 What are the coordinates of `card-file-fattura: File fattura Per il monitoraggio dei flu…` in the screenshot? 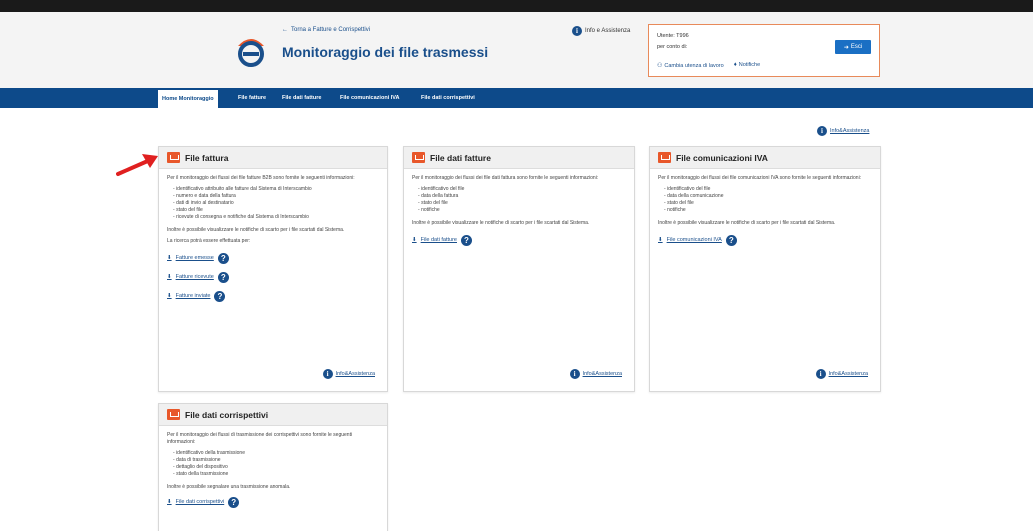 It's located at (273, 269).